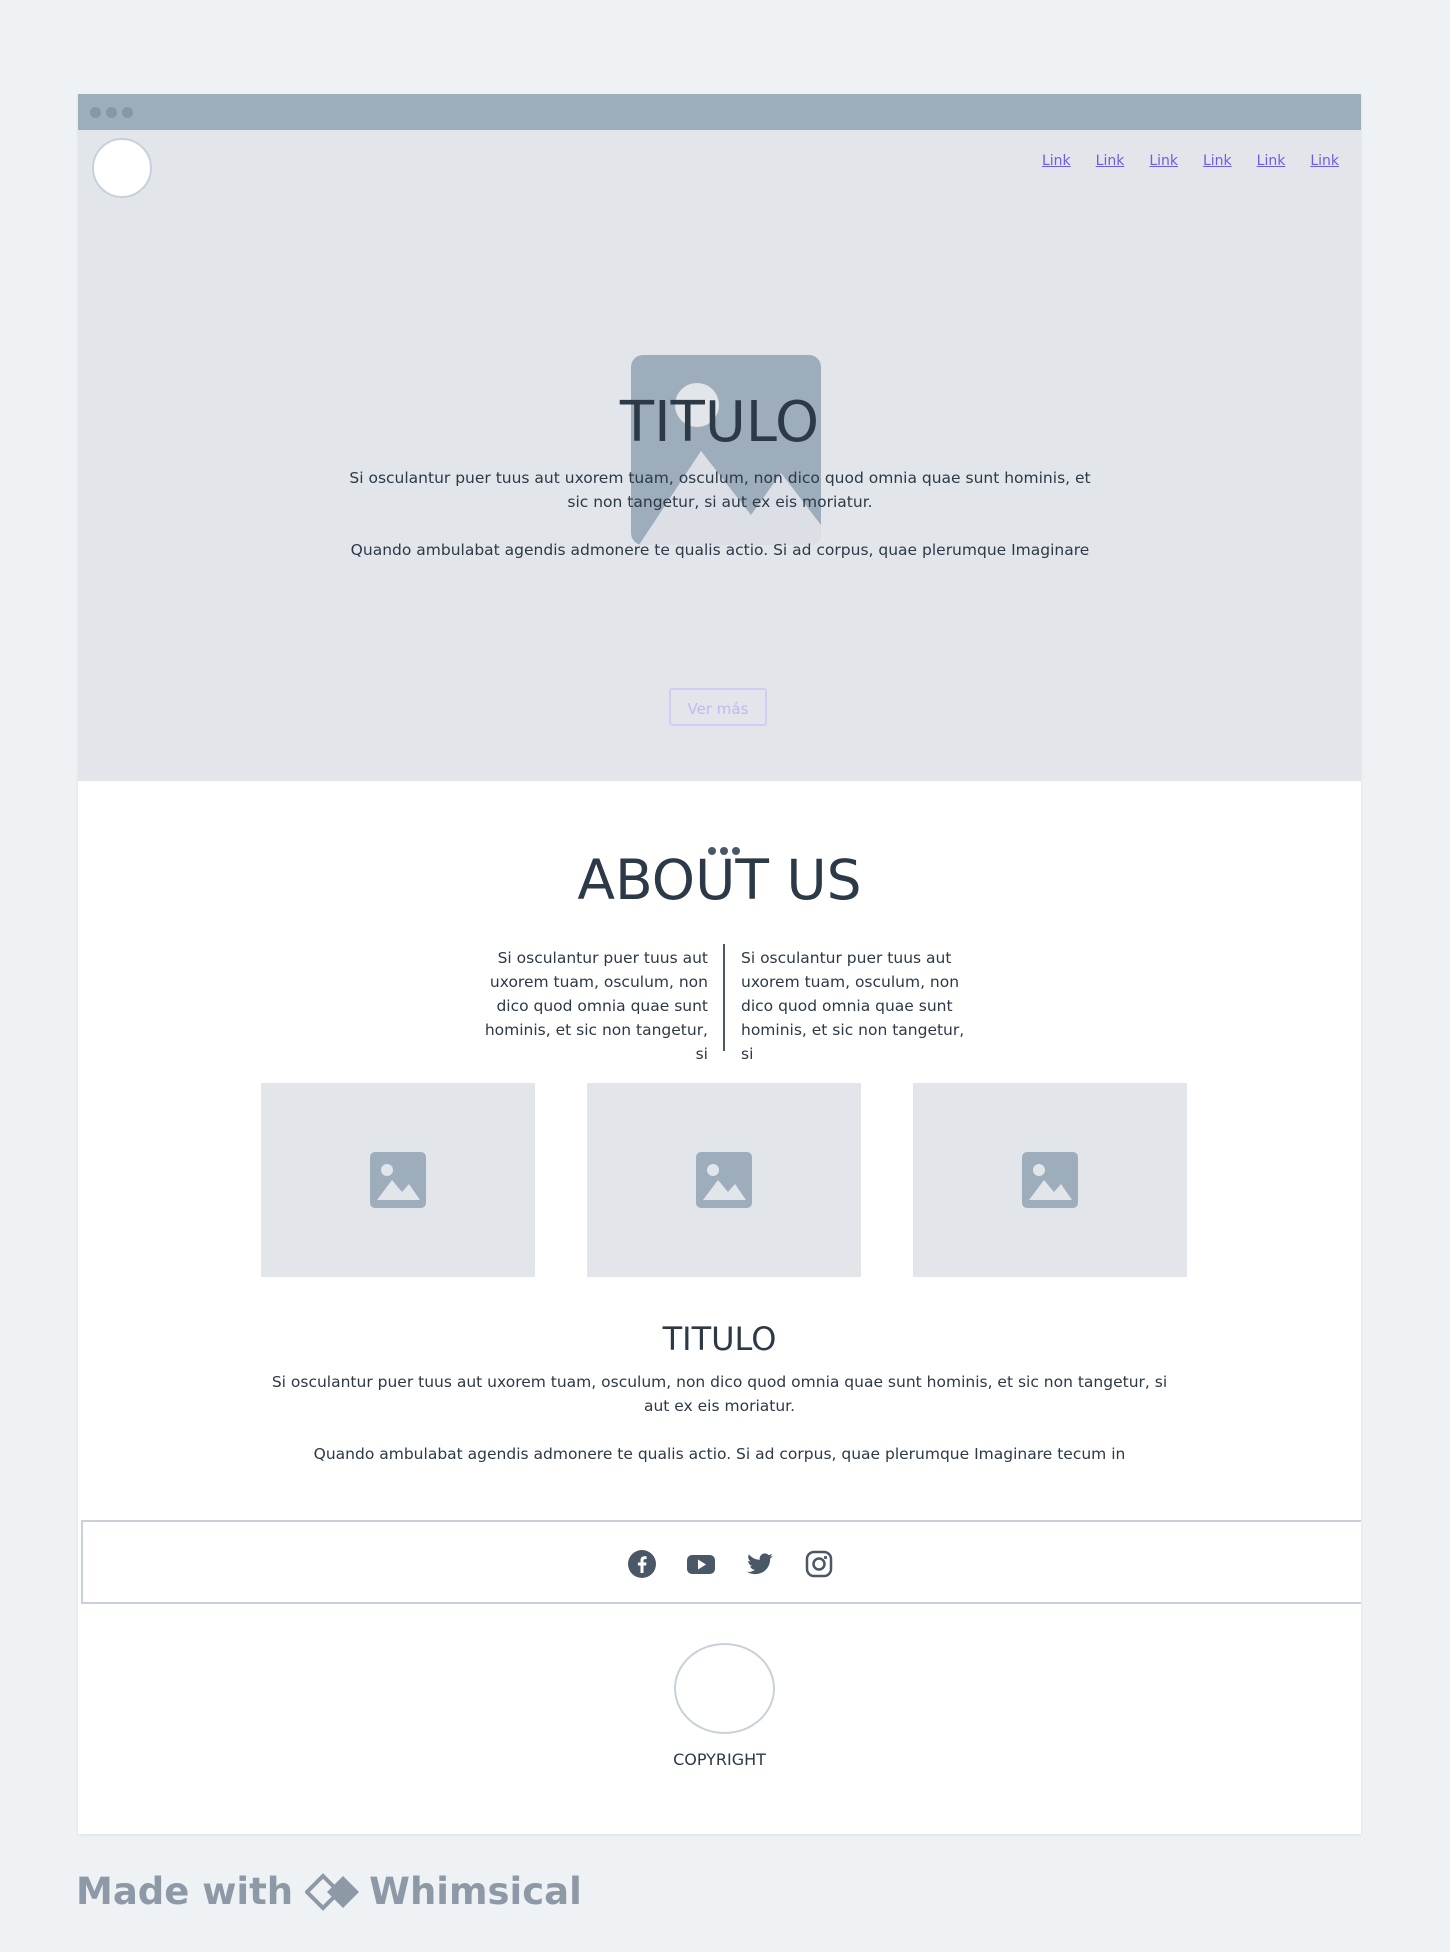 This screenshot has width=1450, height=1952. I want to click on column-divider, so click(724, 997).